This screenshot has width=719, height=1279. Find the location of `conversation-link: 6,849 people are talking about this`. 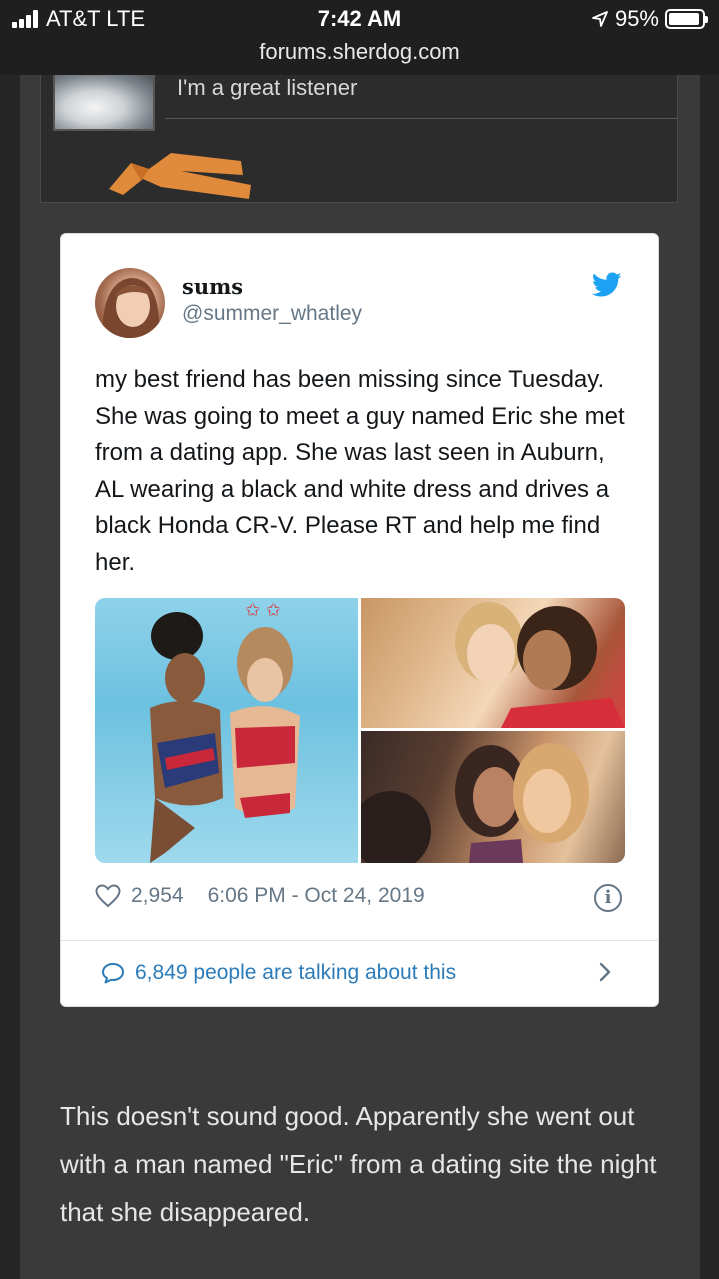

conversation-link: 6,849 people are talking about this is located at coordinates (278, 973).